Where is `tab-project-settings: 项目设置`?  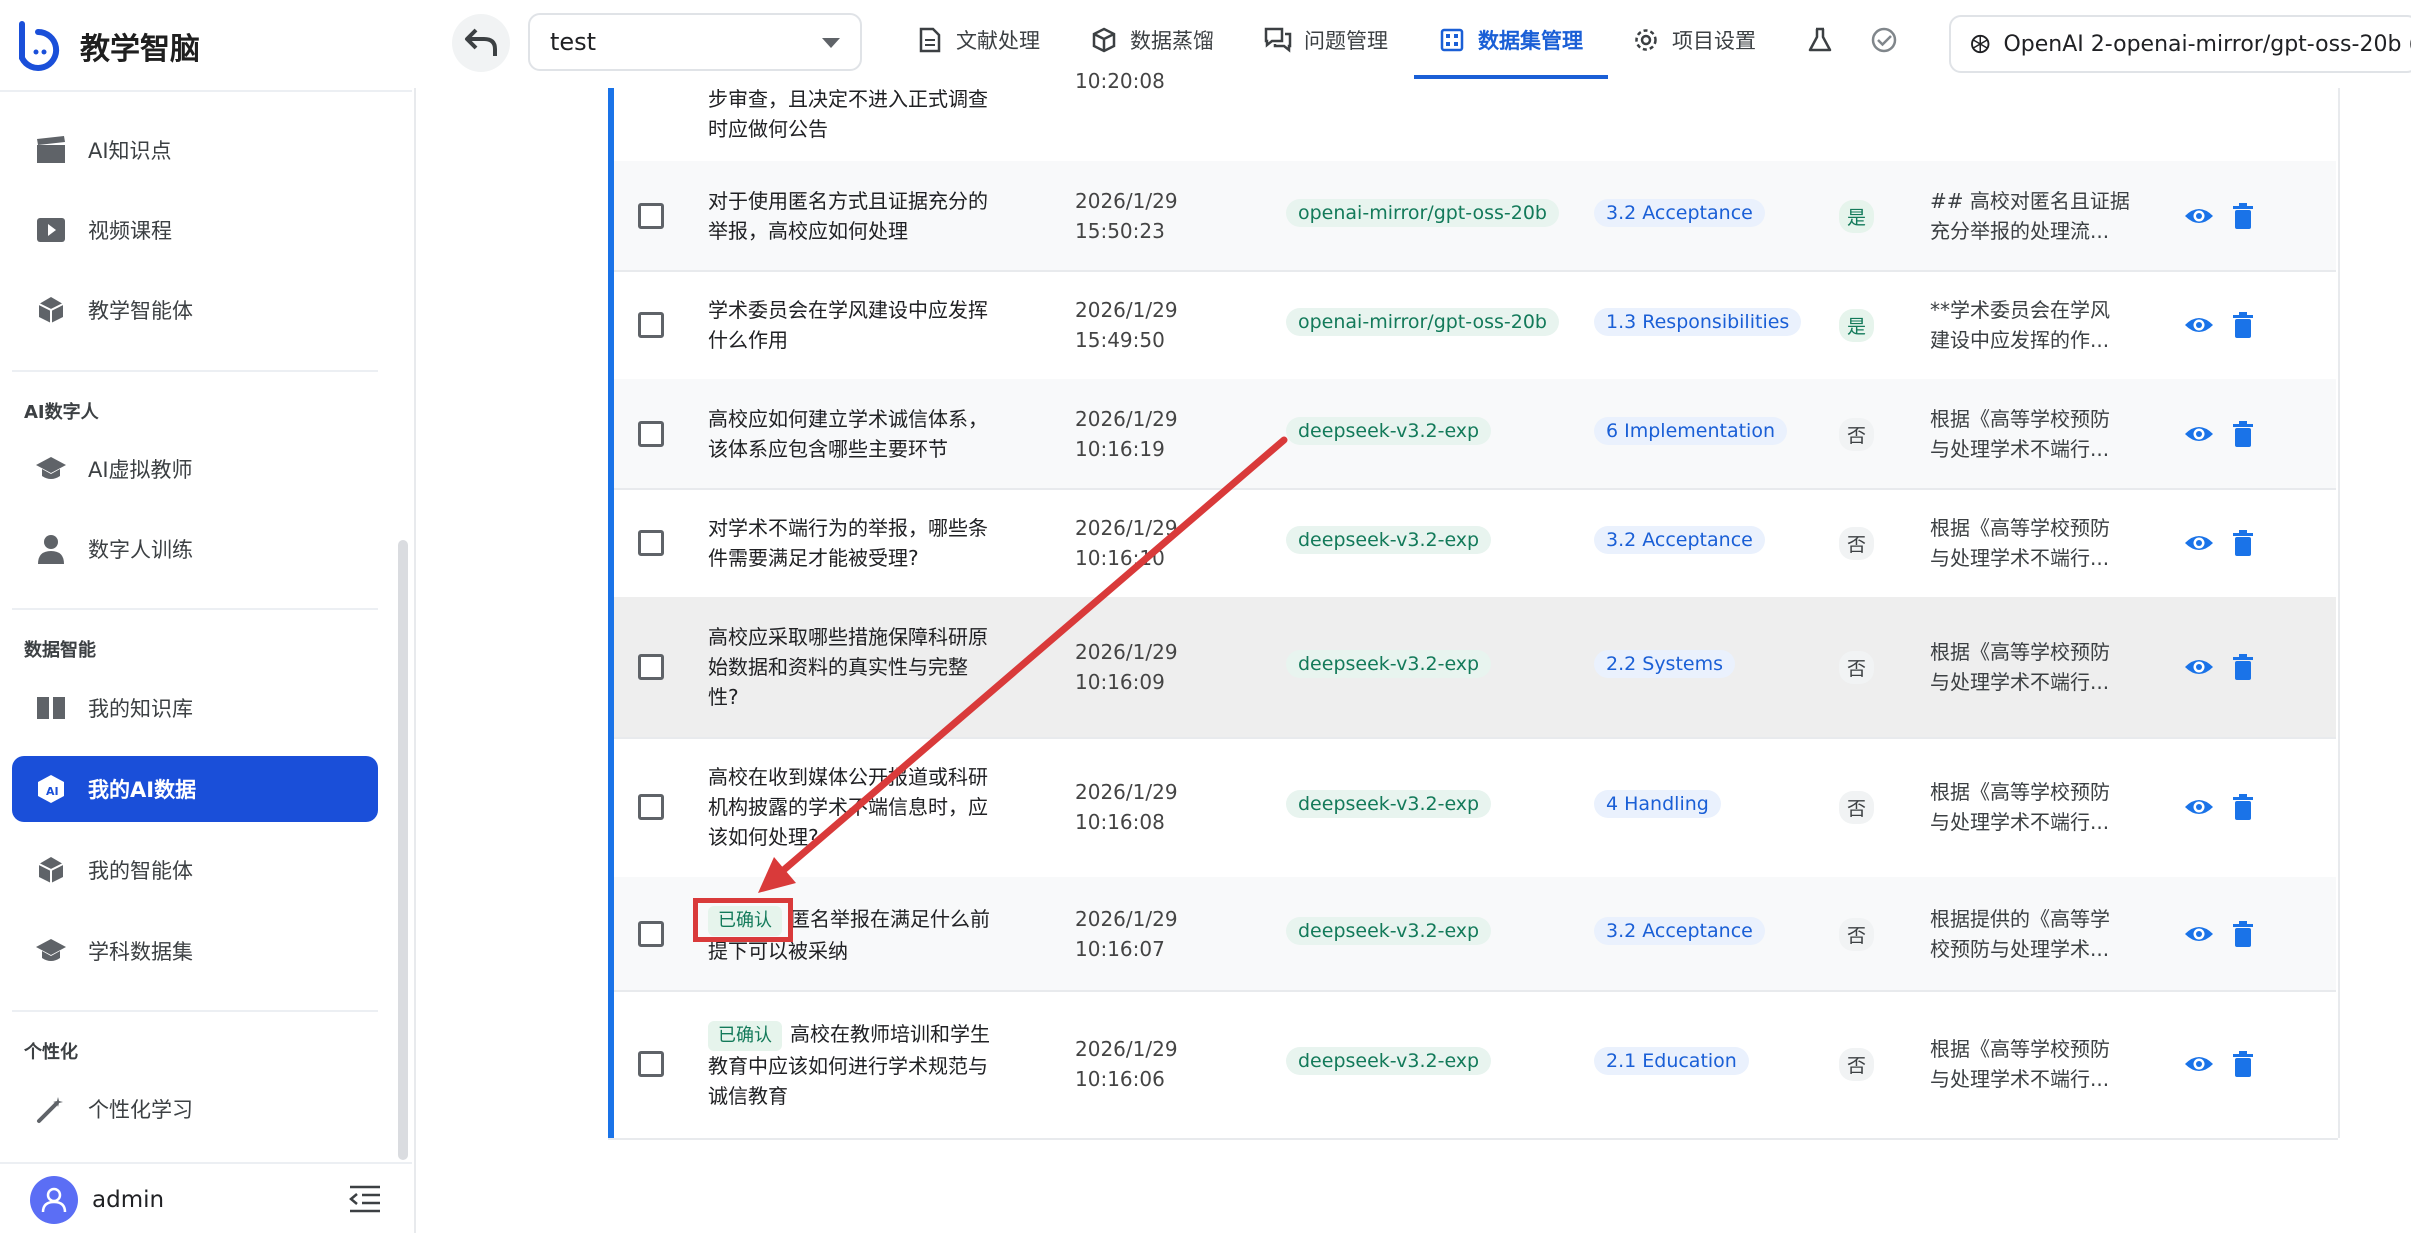
tab-project-settings: 项目设置 is located at coordinates (1694, 40).